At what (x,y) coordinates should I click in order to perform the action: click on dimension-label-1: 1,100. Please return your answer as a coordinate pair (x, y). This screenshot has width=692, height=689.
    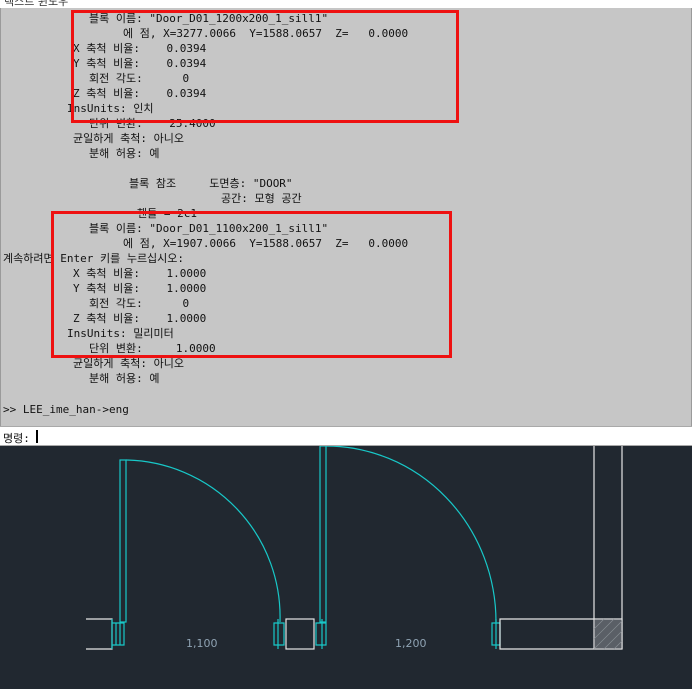
    Looking at the image, I should click on (202, 643).